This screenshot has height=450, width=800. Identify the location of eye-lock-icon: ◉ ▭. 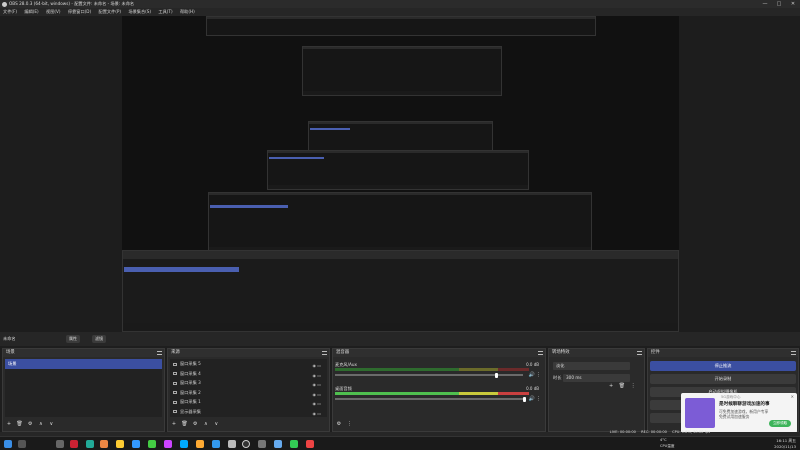
(316, 414).